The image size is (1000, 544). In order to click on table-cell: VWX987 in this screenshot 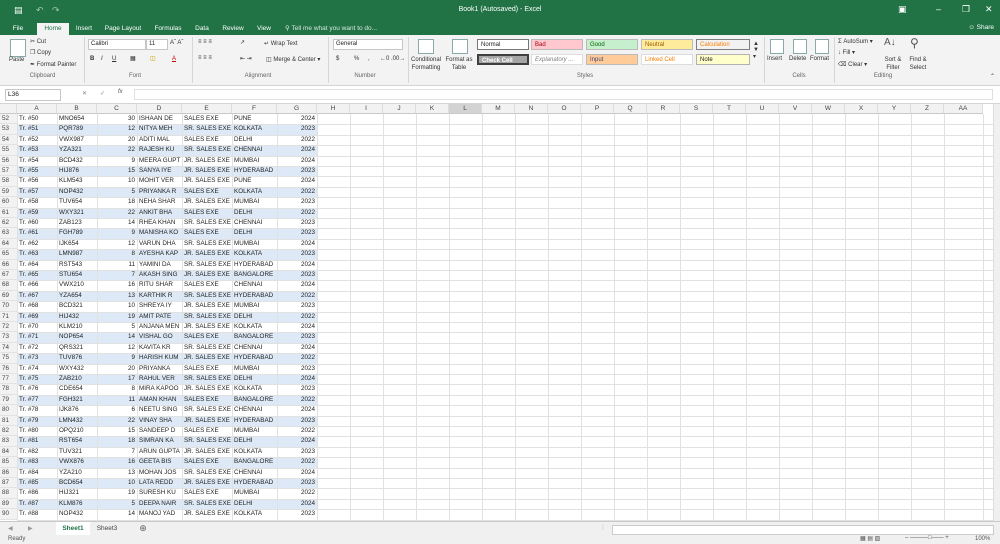, I will do `click(77, 140)`.